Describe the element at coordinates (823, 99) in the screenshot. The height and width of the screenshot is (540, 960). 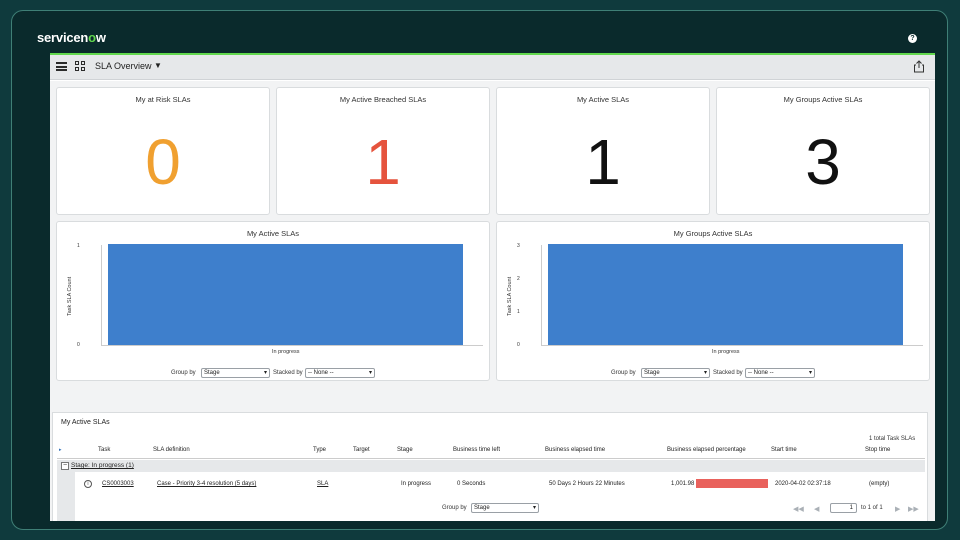
I see `scorecard-title: My Groups Active SLAs` at that location.